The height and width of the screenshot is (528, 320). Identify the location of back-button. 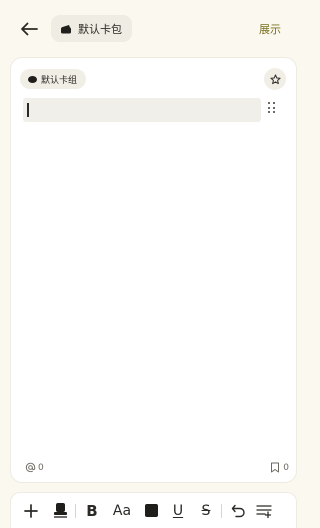
(29, 29).